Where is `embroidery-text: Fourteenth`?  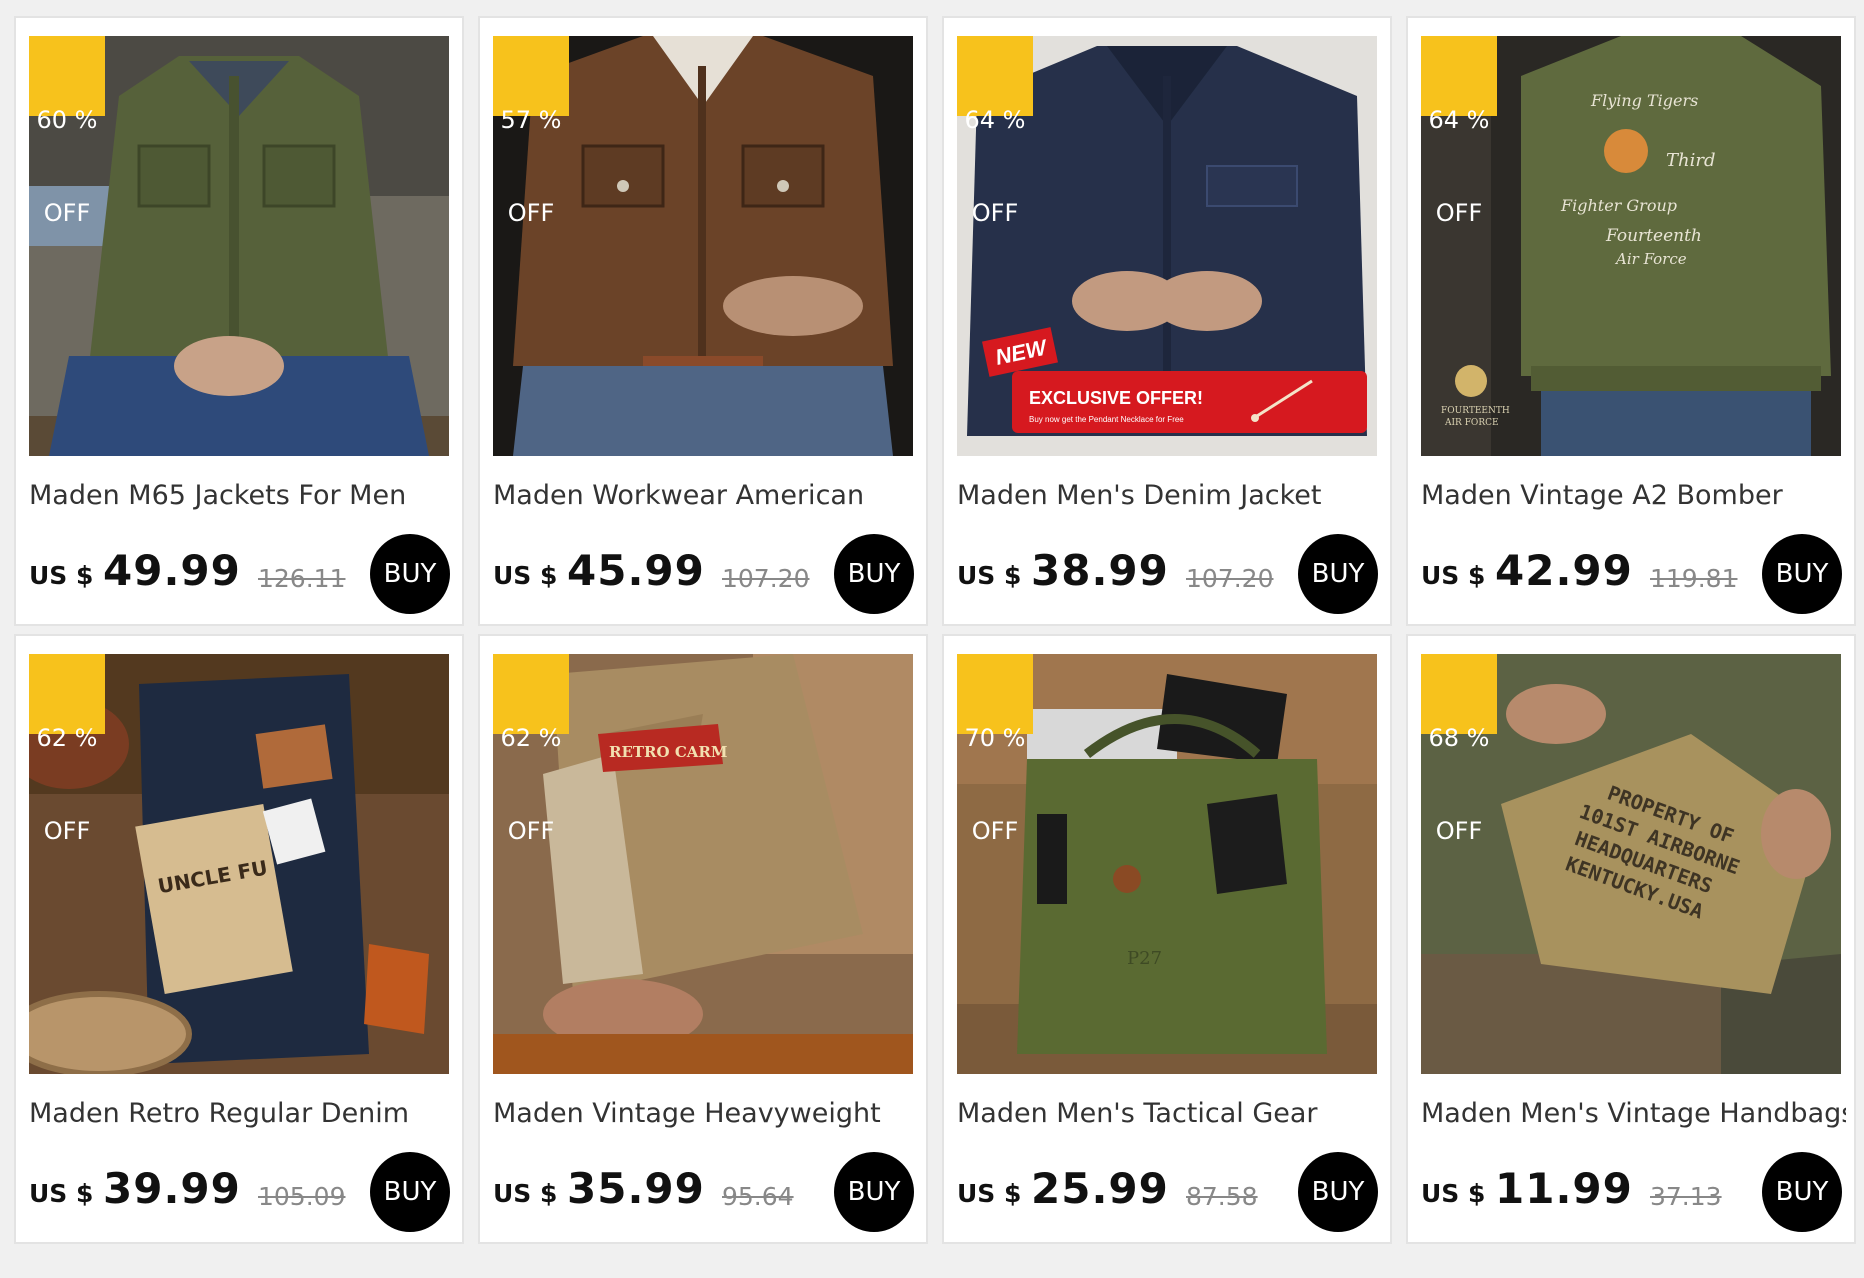 embroidery-text: Fourteenth is located at coordinates (1653, 236).